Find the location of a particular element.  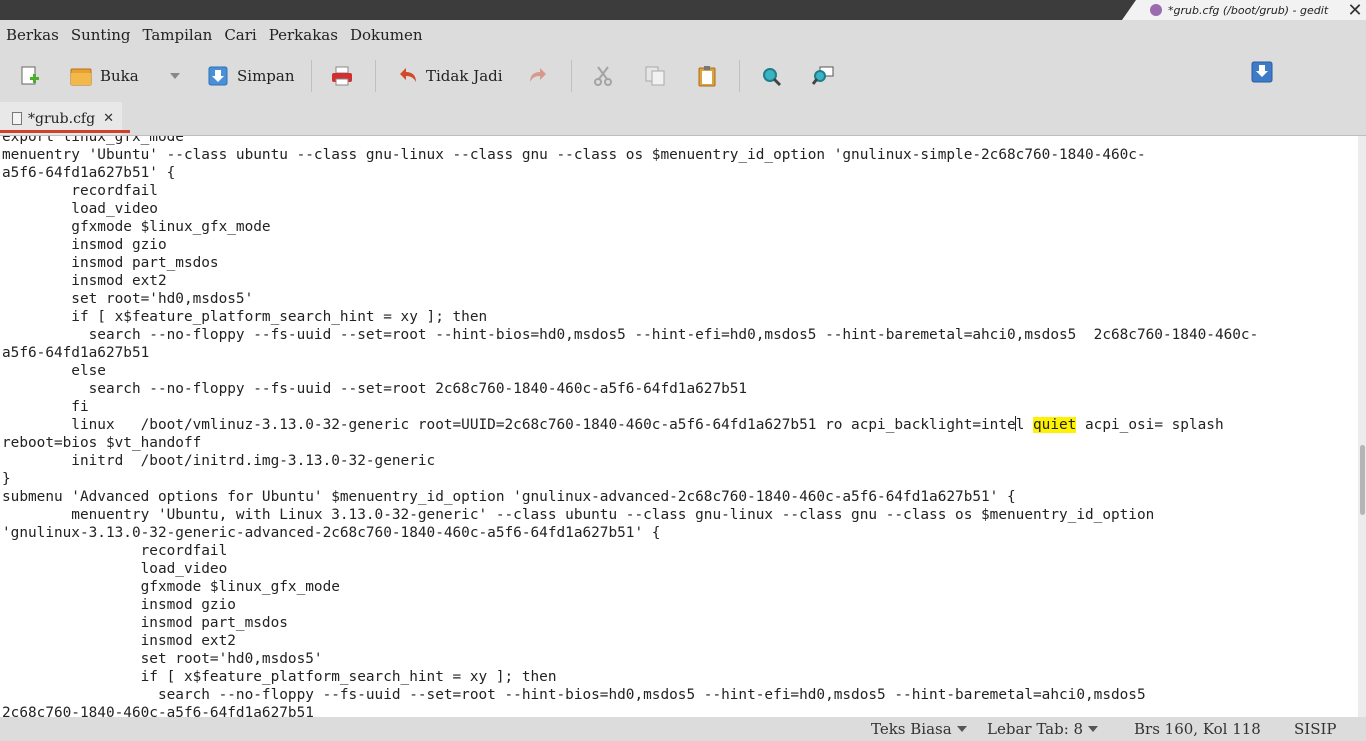

cursor-position: Brs 160, Kol 118 is located at coordinates (1197, 729).